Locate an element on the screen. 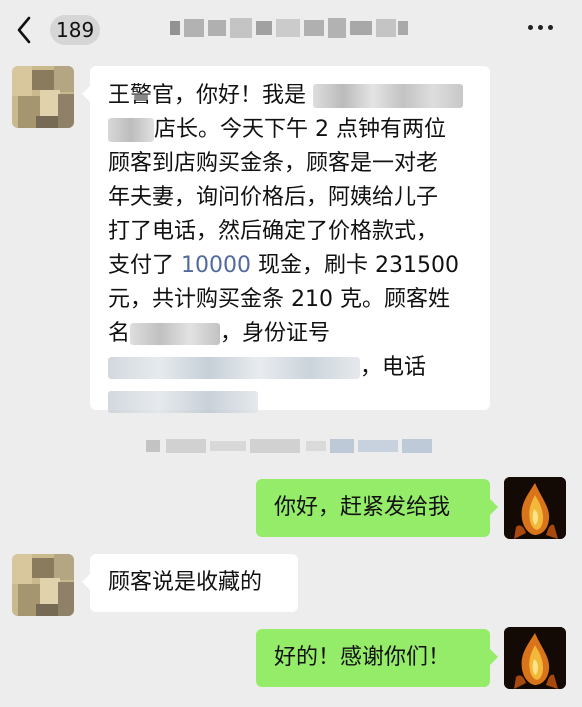  unread-count-badge: 189 is located at coordinates (75, 30).